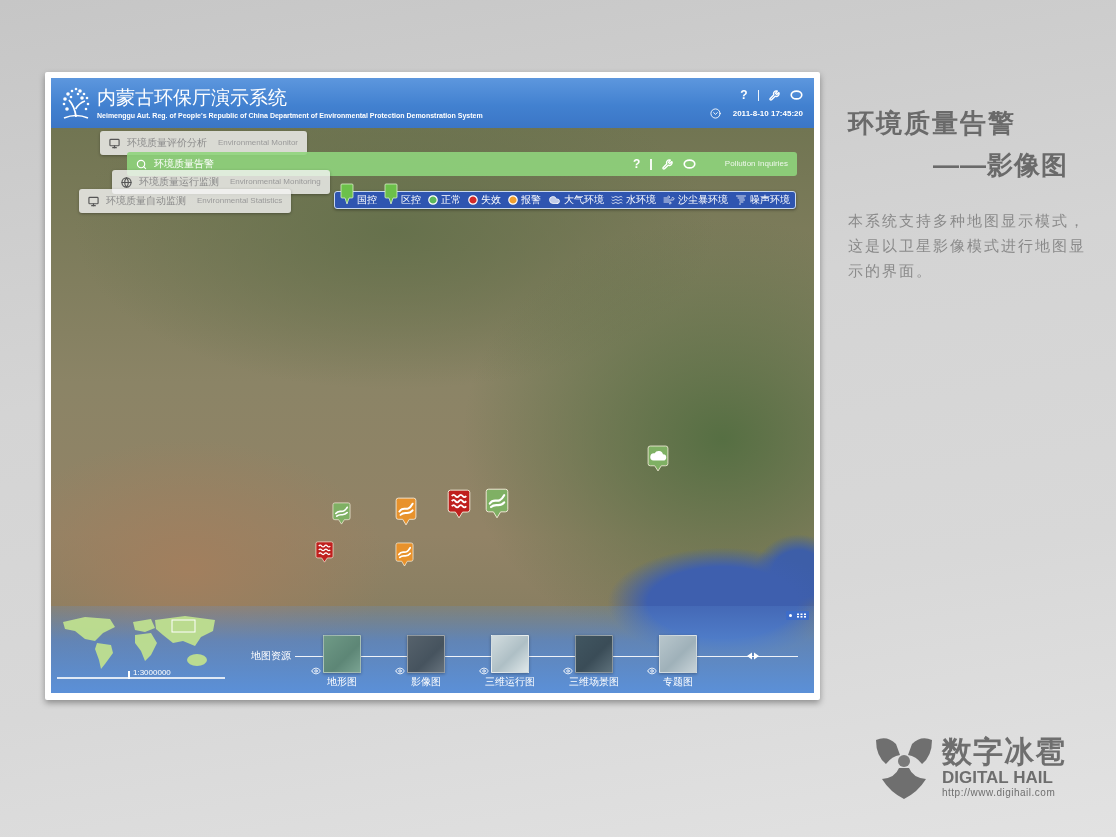 This screenshot has width=1116, height=837. Describe the element at coordinates (426, 682) in the screenshot. I see `map-mode-label: 影像图` at that location.